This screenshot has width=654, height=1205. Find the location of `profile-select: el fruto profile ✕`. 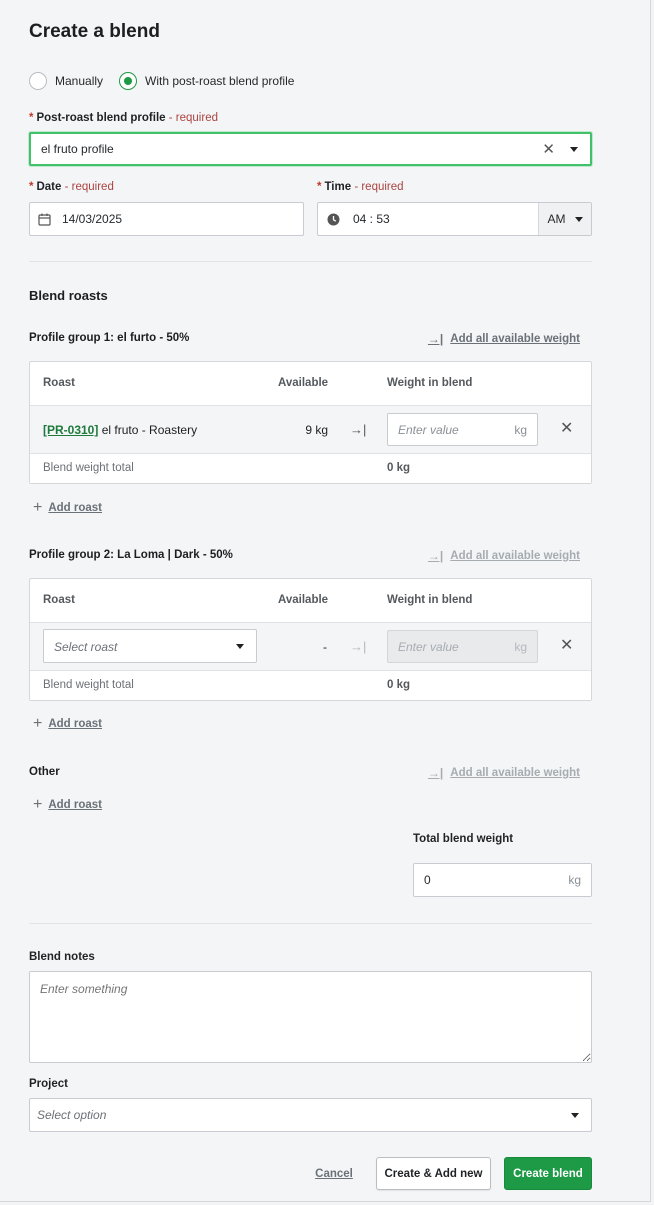

profile-select: el fruto profile ✕ is located at coordinates (310, 149).